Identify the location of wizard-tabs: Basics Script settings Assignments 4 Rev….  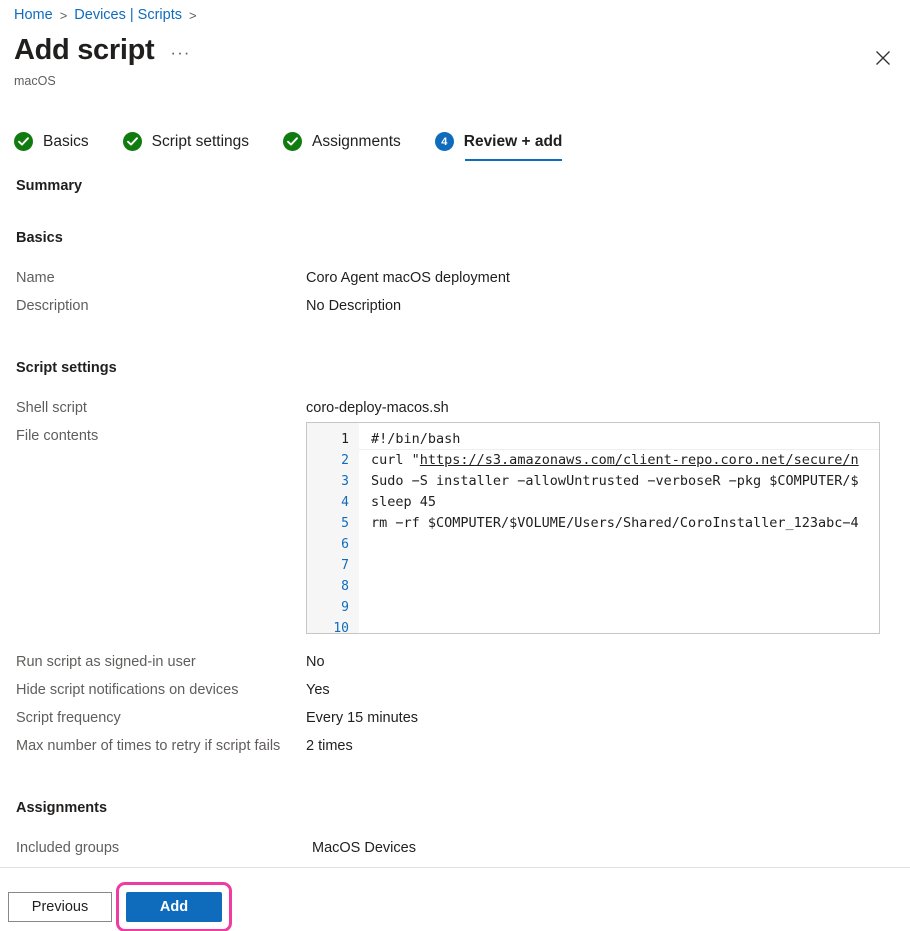
(305, 146).